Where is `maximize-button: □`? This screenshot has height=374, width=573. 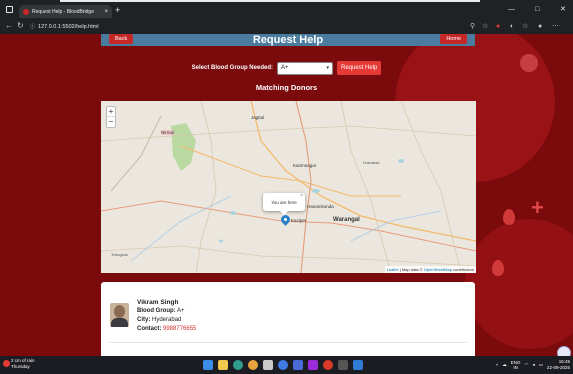
maximize-button: □ is located at coordinates (537, 9).